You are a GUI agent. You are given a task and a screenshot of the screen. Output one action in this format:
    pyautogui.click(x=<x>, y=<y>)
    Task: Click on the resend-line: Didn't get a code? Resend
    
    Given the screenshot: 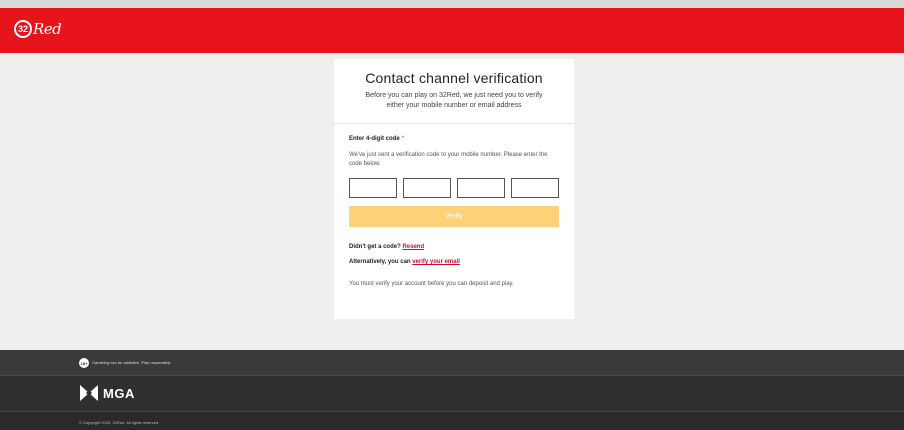 What is the action you would take?
    pyautogui.click(x=454, y=247)
    